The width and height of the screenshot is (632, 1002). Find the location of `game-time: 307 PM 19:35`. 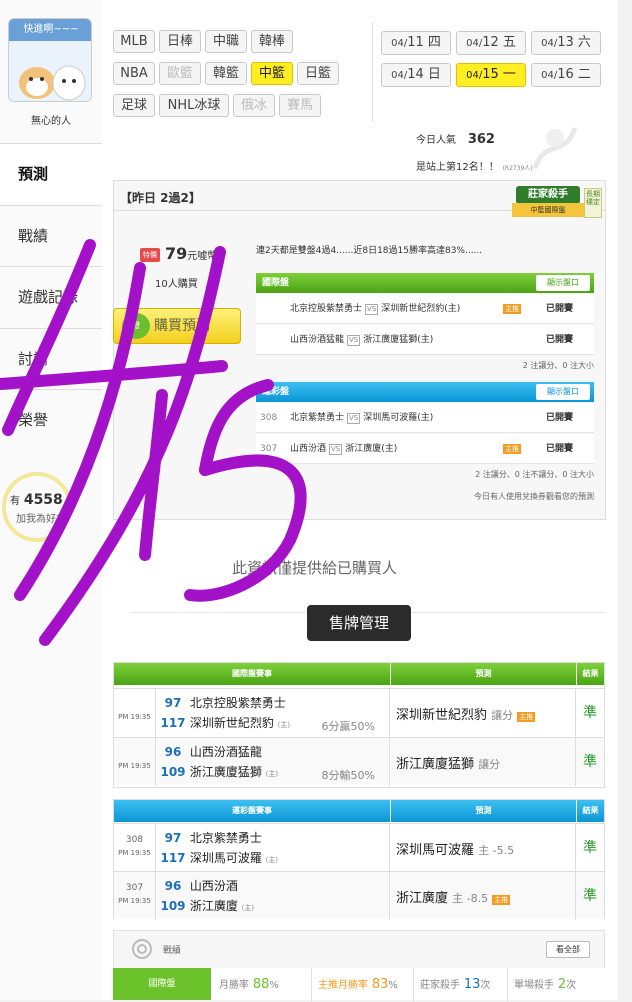

game-time: 307 PM 19:35 is located at coordinates (135, 896).